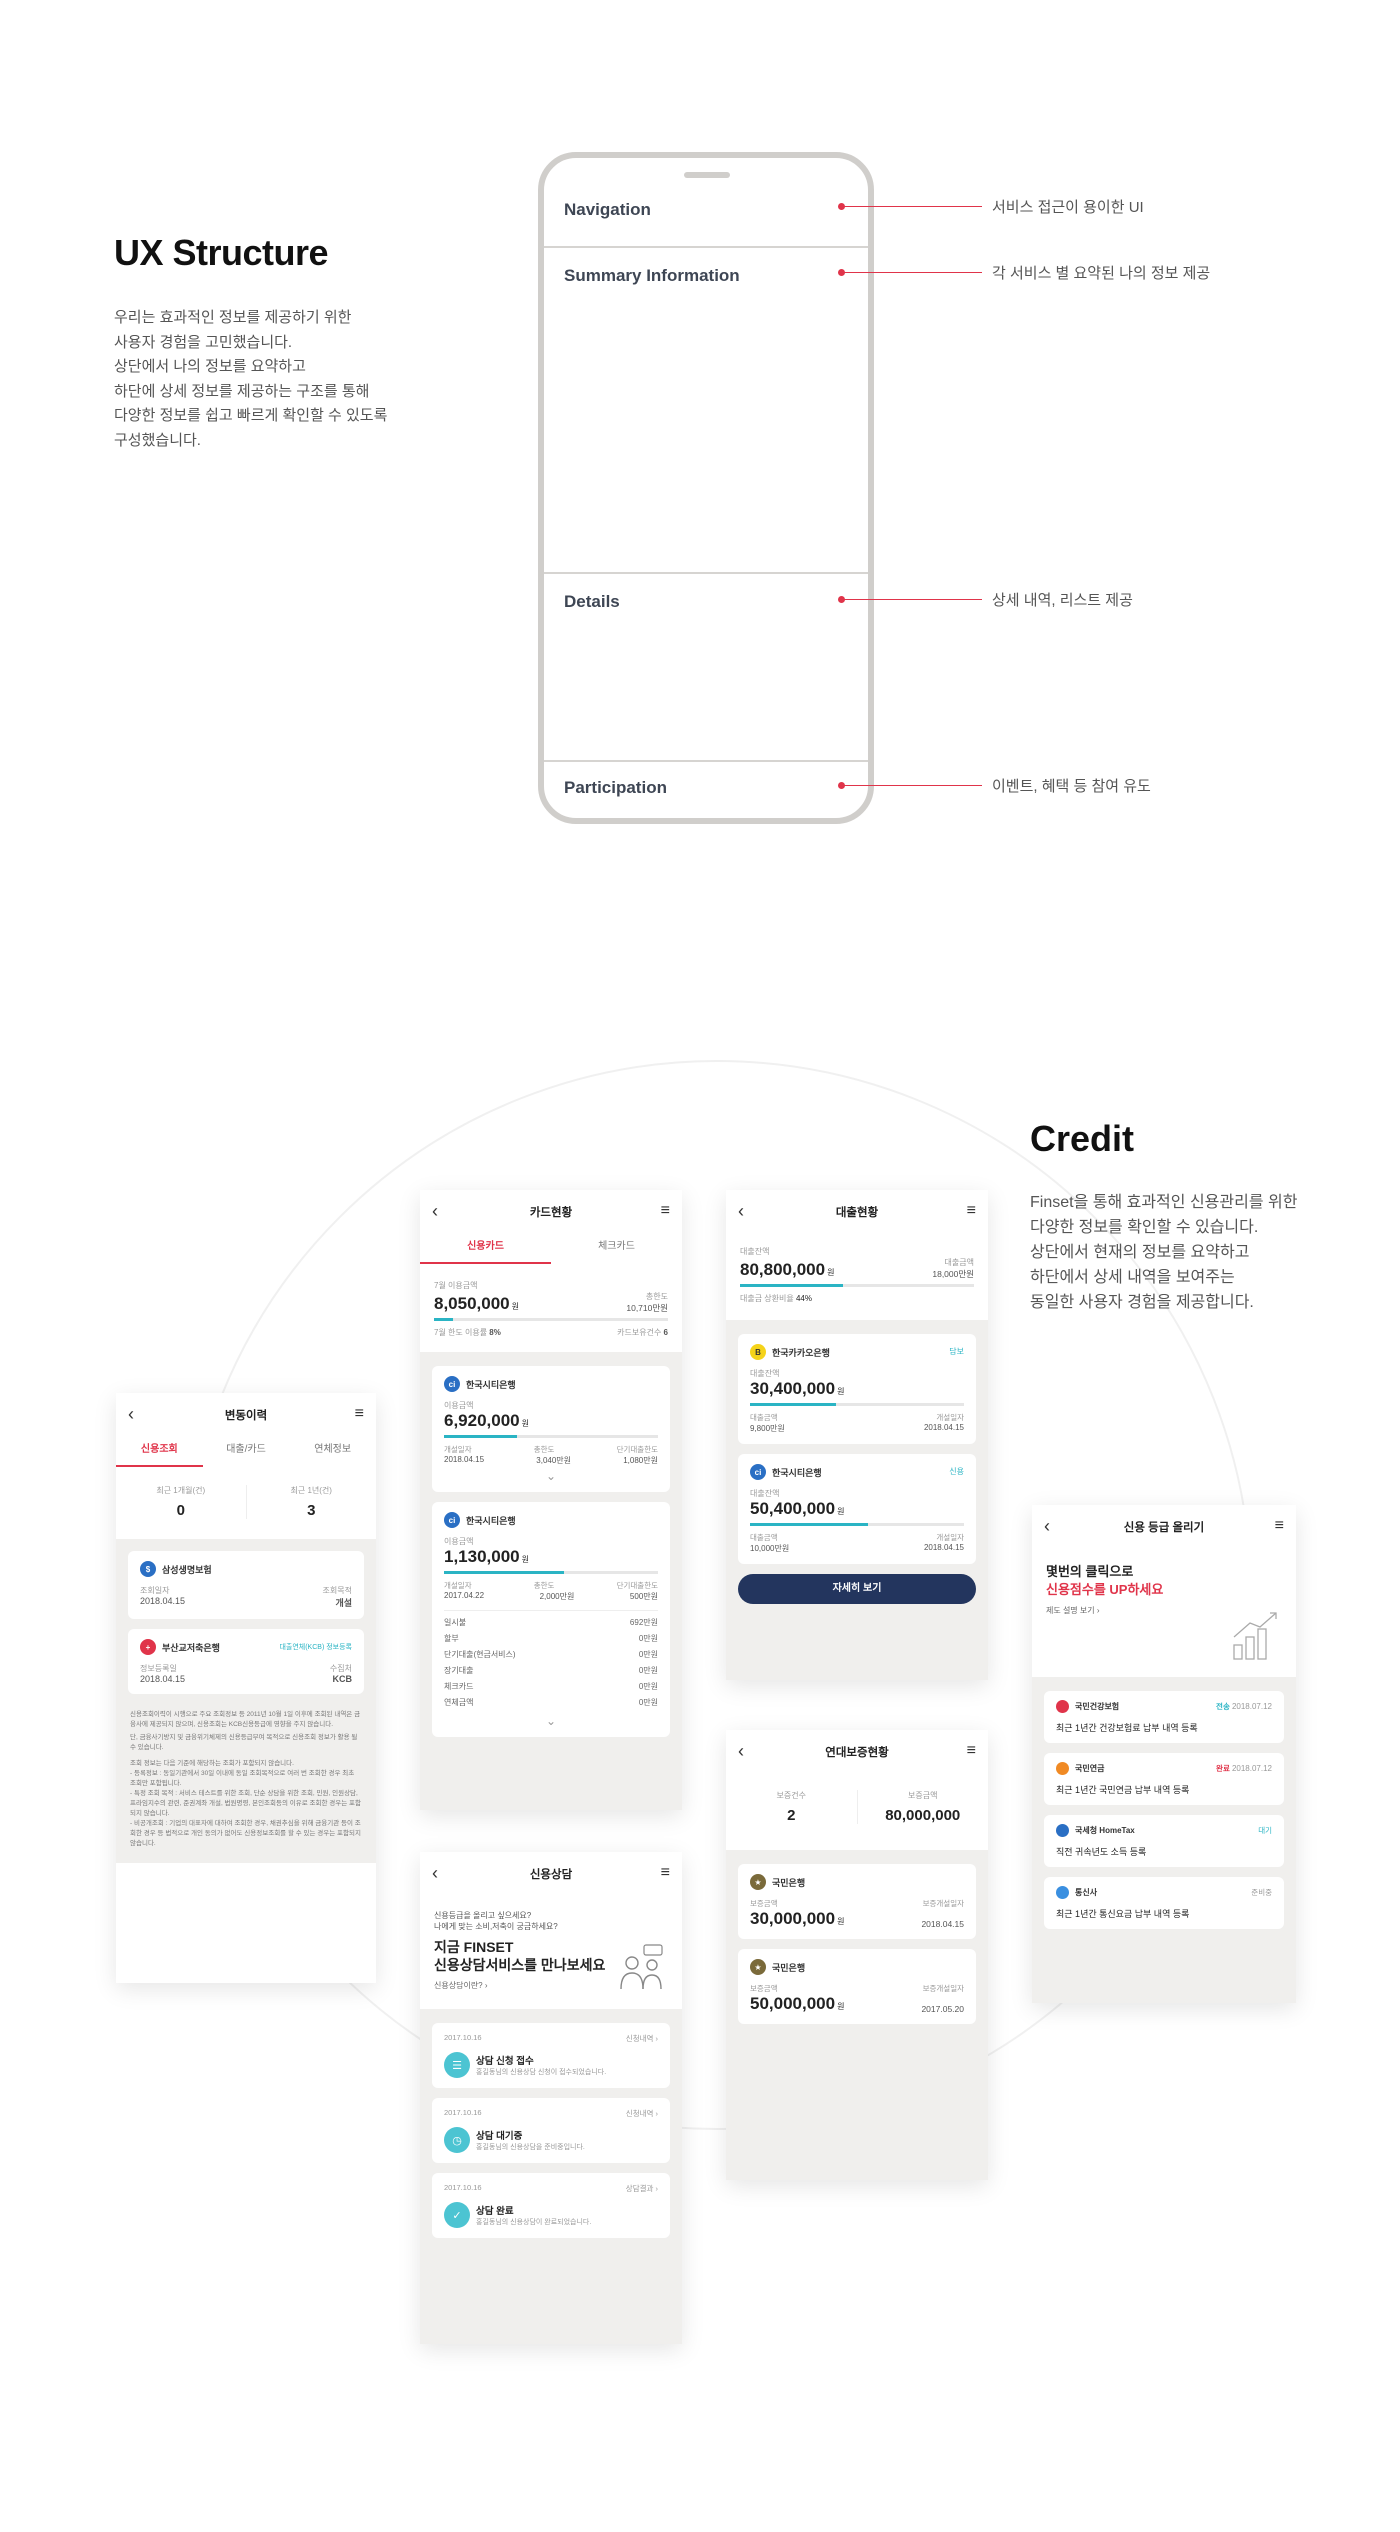  I want to click on date-label: 보증개설일자, so click(943, 1903).